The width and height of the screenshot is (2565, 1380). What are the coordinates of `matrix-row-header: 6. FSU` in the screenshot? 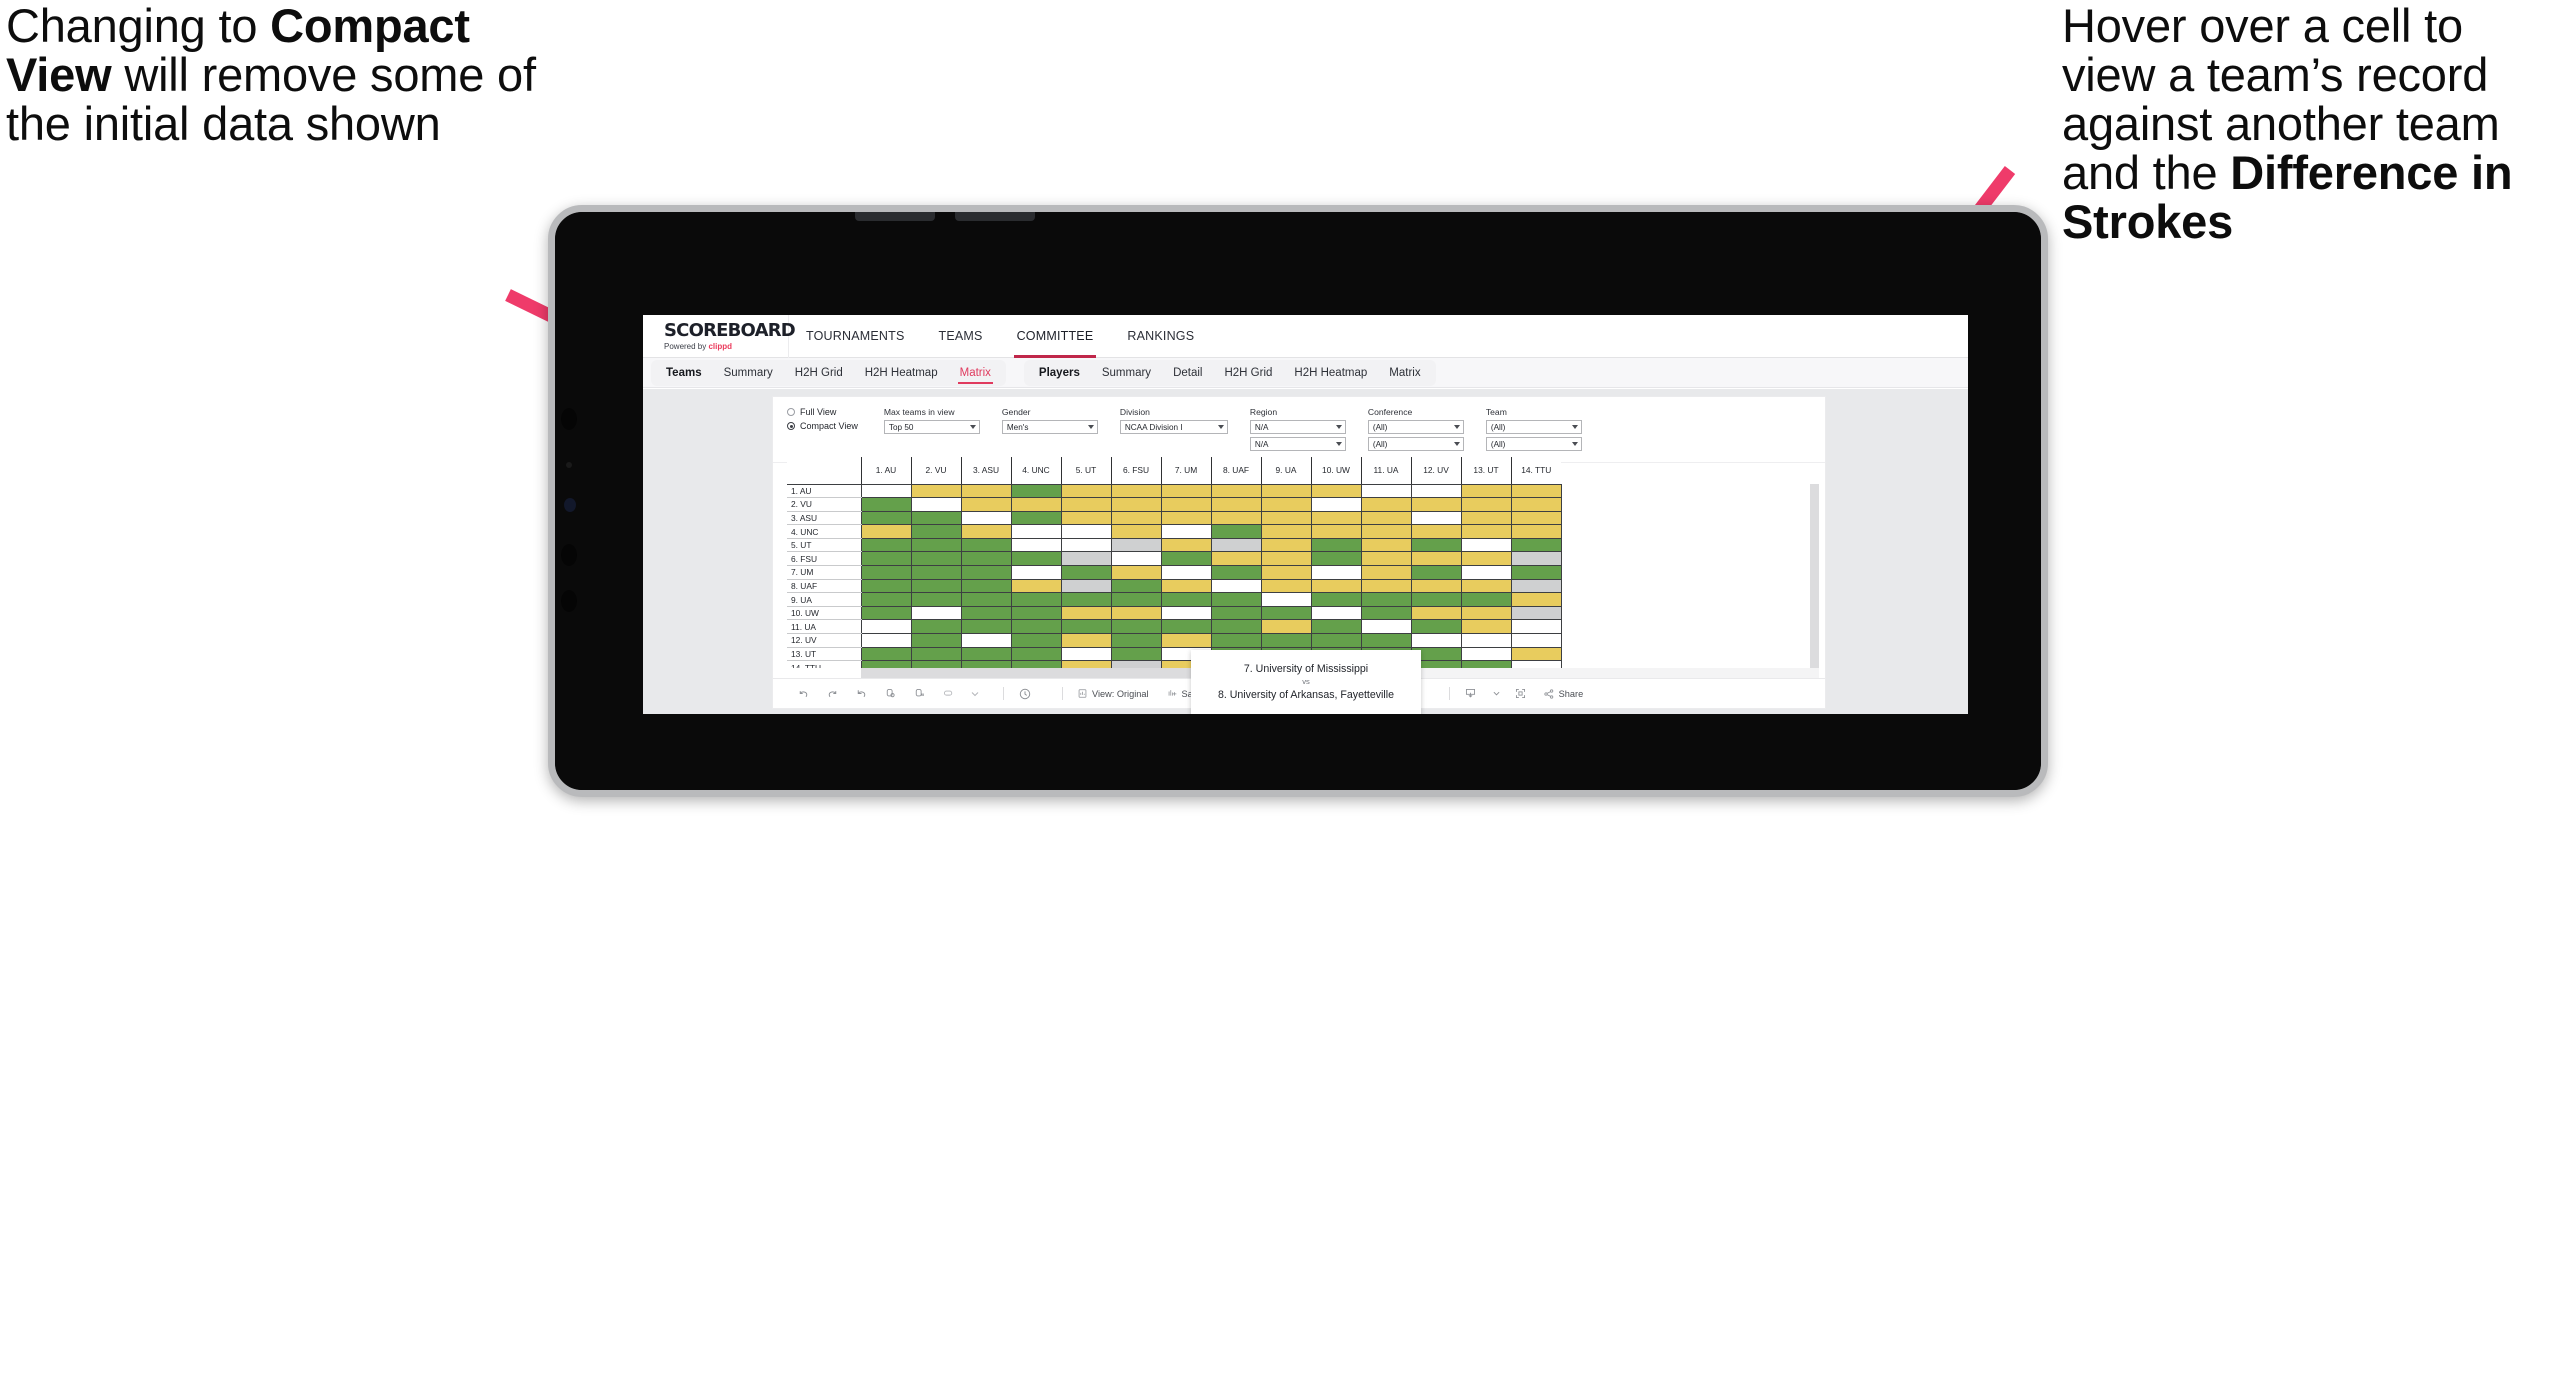 It's located at (824, 559).